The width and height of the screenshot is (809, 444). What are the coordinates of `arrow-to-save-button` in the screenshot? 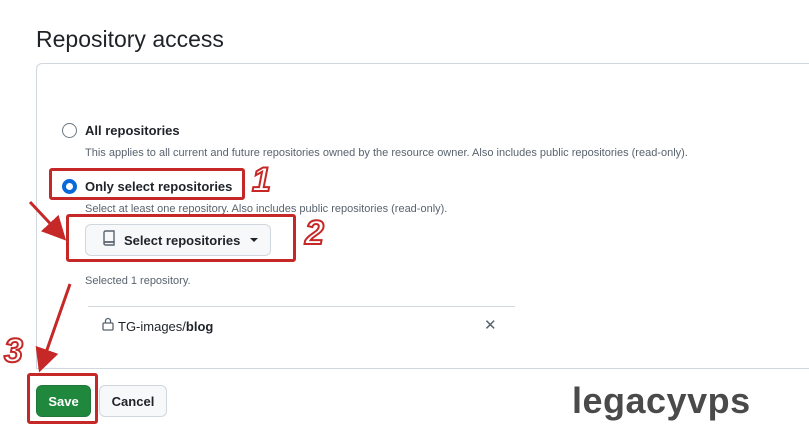 It's located at (53, 328).